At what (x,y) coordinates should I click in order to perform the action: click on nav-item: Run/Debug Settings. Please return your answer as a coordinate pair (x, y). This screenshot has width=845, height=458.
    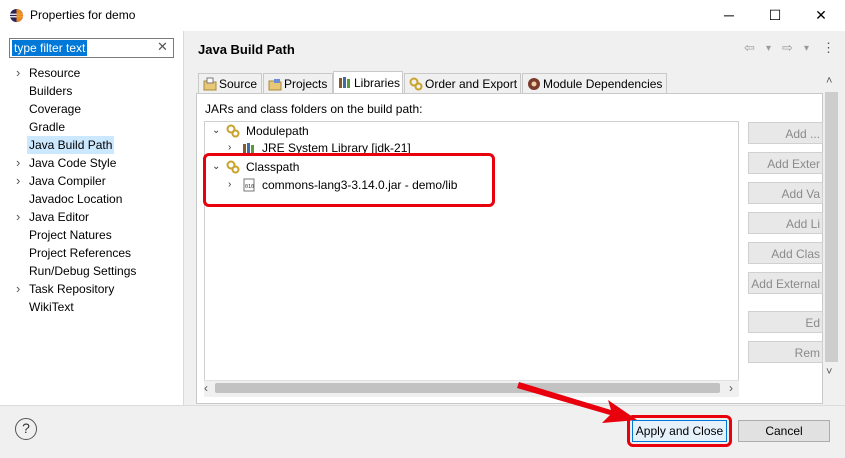
    Looking at the image, I should click on (91, 271).